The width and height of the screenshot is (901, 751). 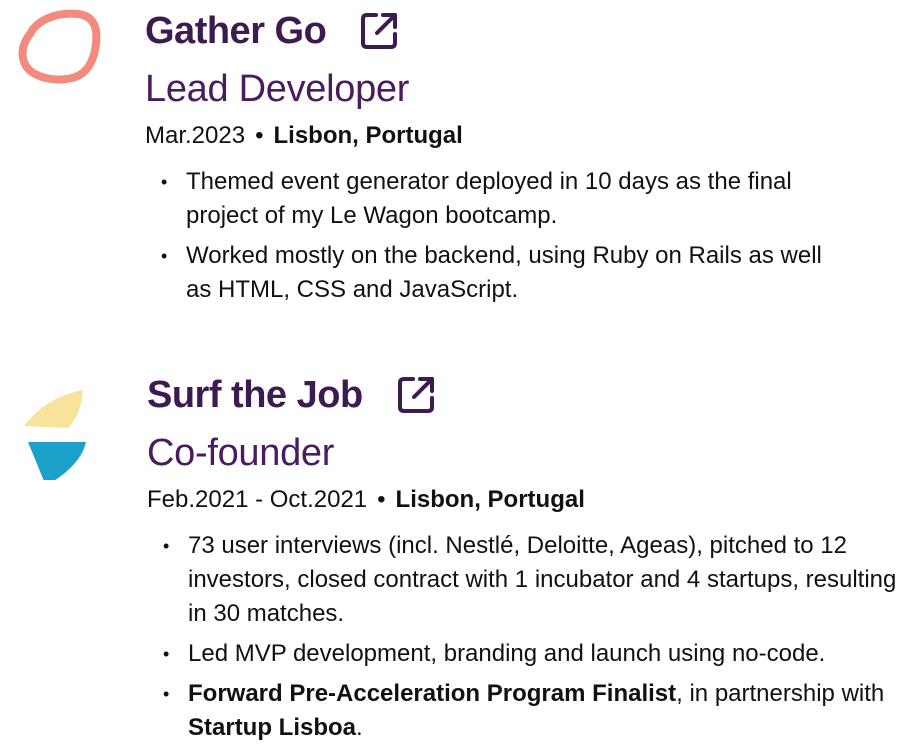 I want to click on job-role: Co-founder, so click(x=241, y=453).